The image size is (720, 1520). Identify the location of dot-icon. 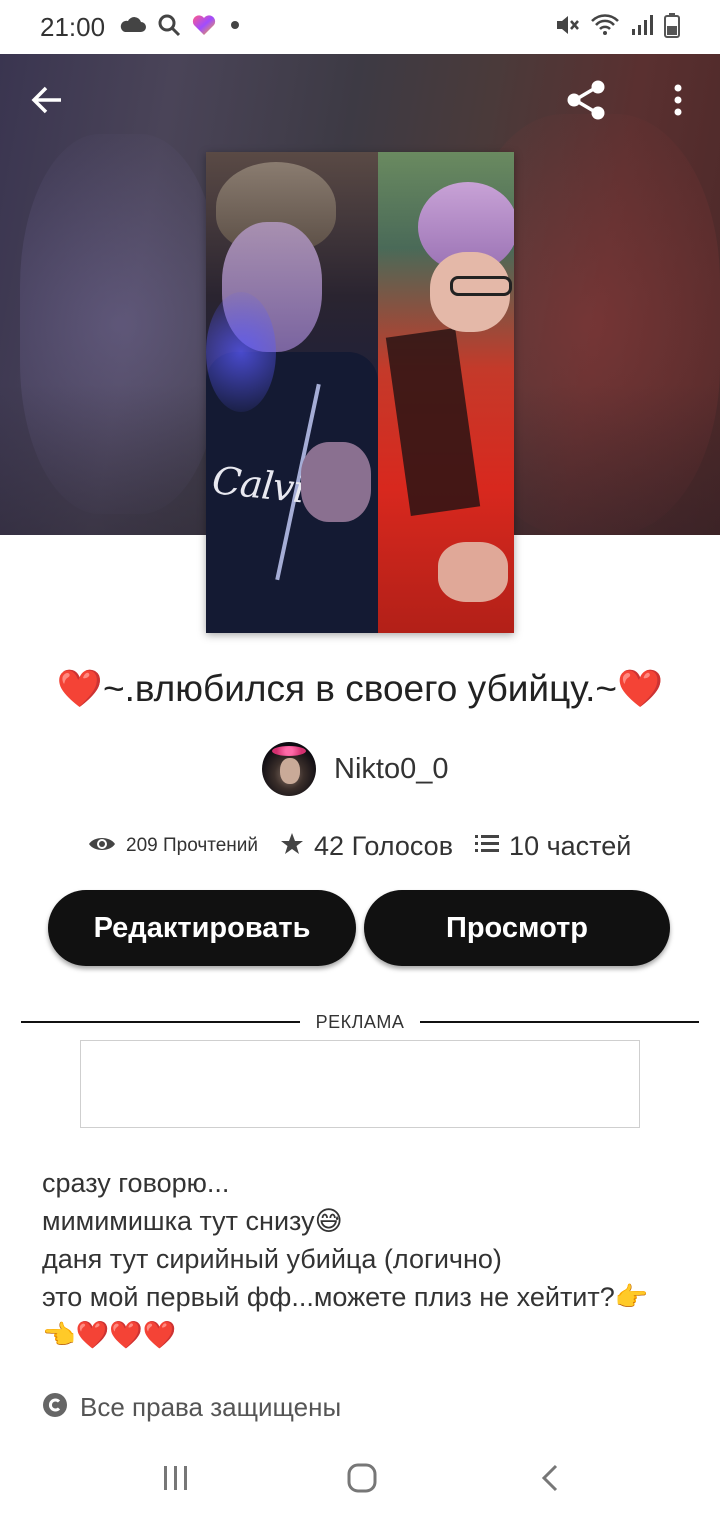
(235, 27).